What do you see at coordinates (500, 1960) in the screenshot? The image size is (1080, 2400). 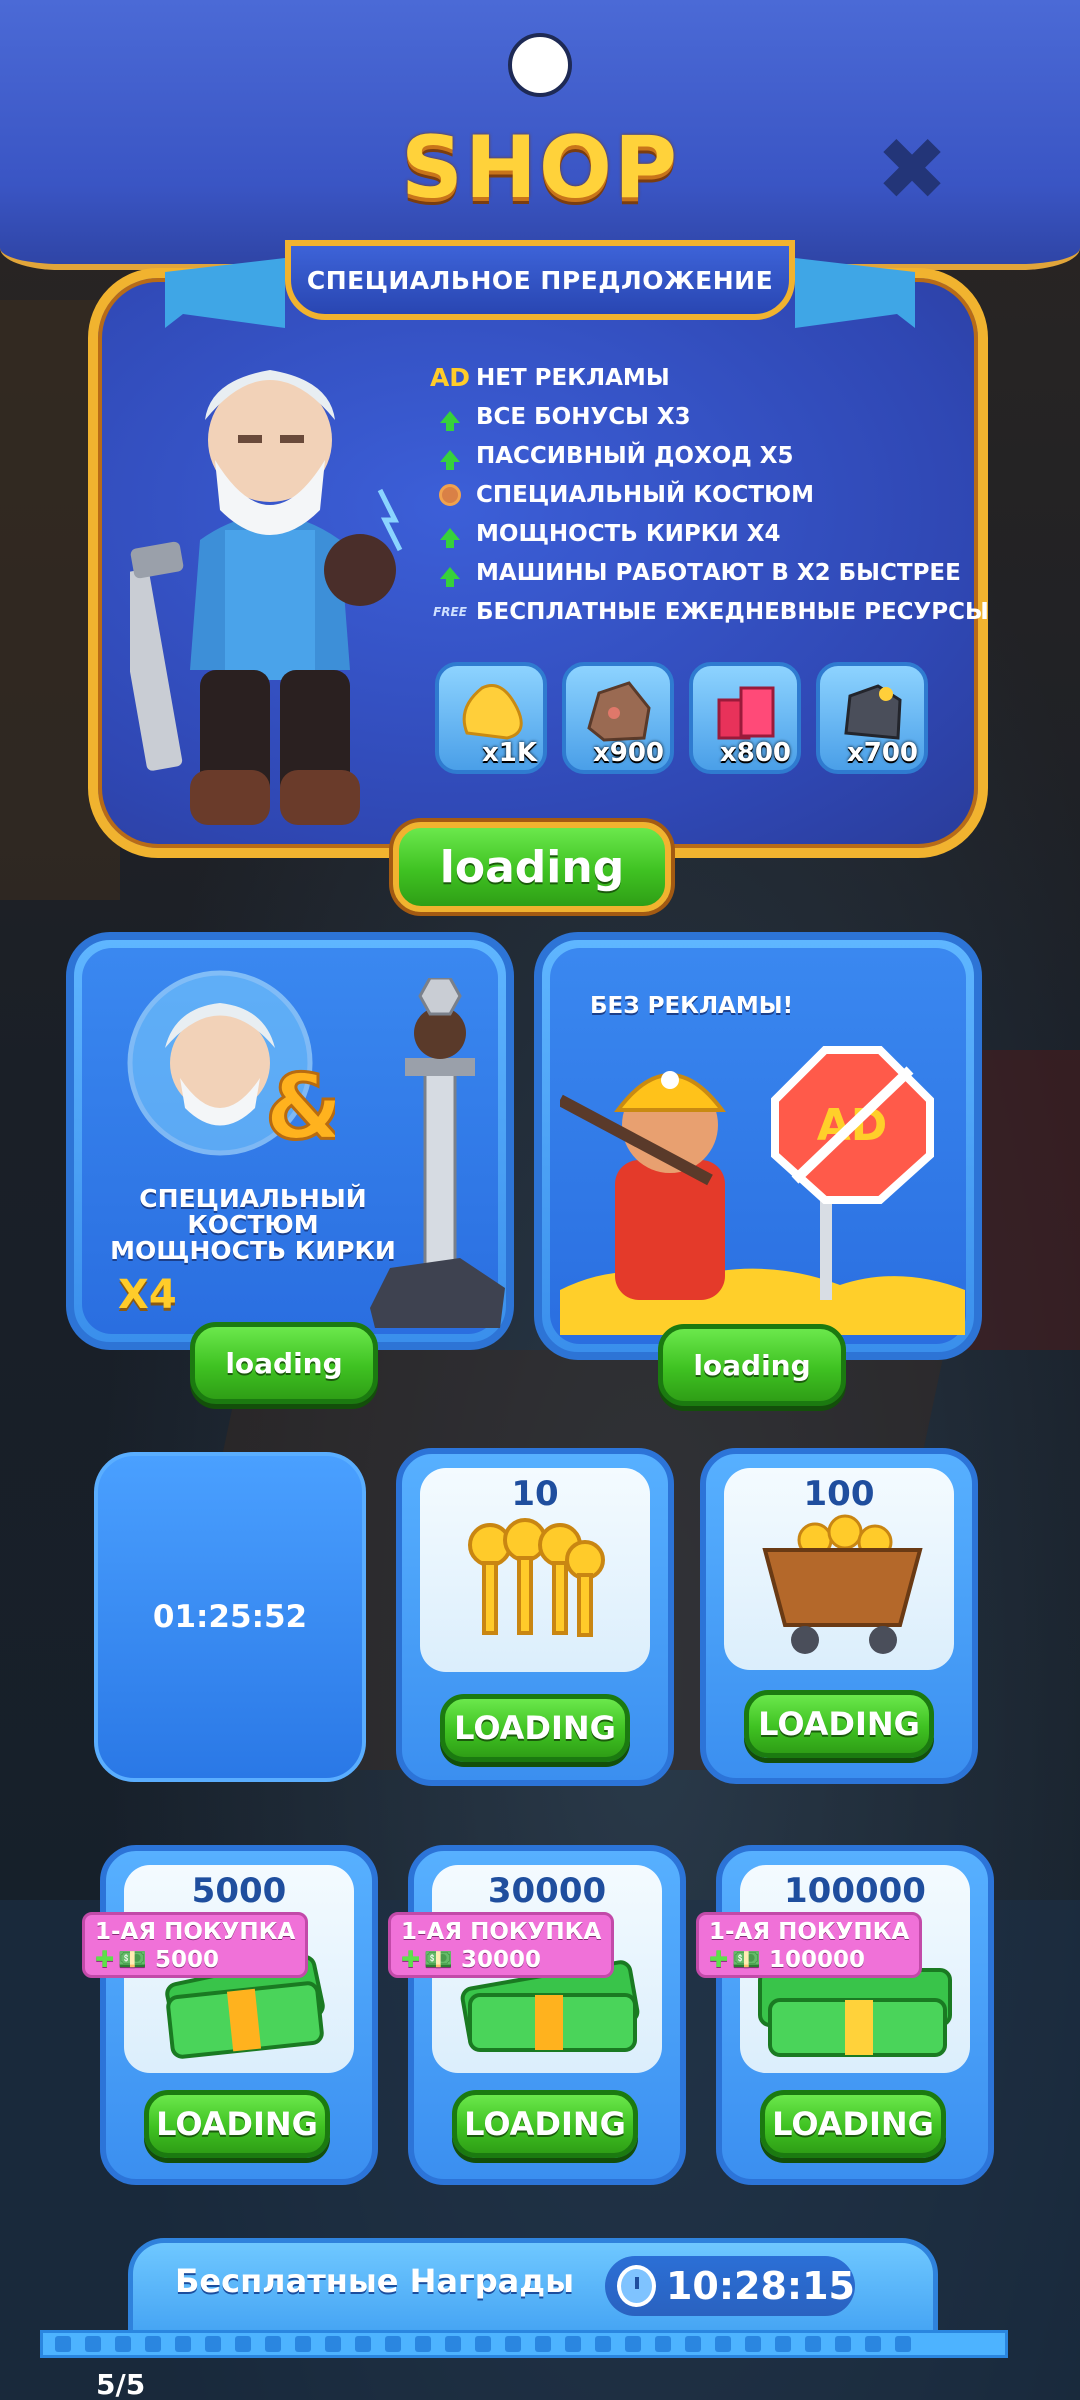 I see `bonus-amount: 30000` at bounding box center [500, 1960].